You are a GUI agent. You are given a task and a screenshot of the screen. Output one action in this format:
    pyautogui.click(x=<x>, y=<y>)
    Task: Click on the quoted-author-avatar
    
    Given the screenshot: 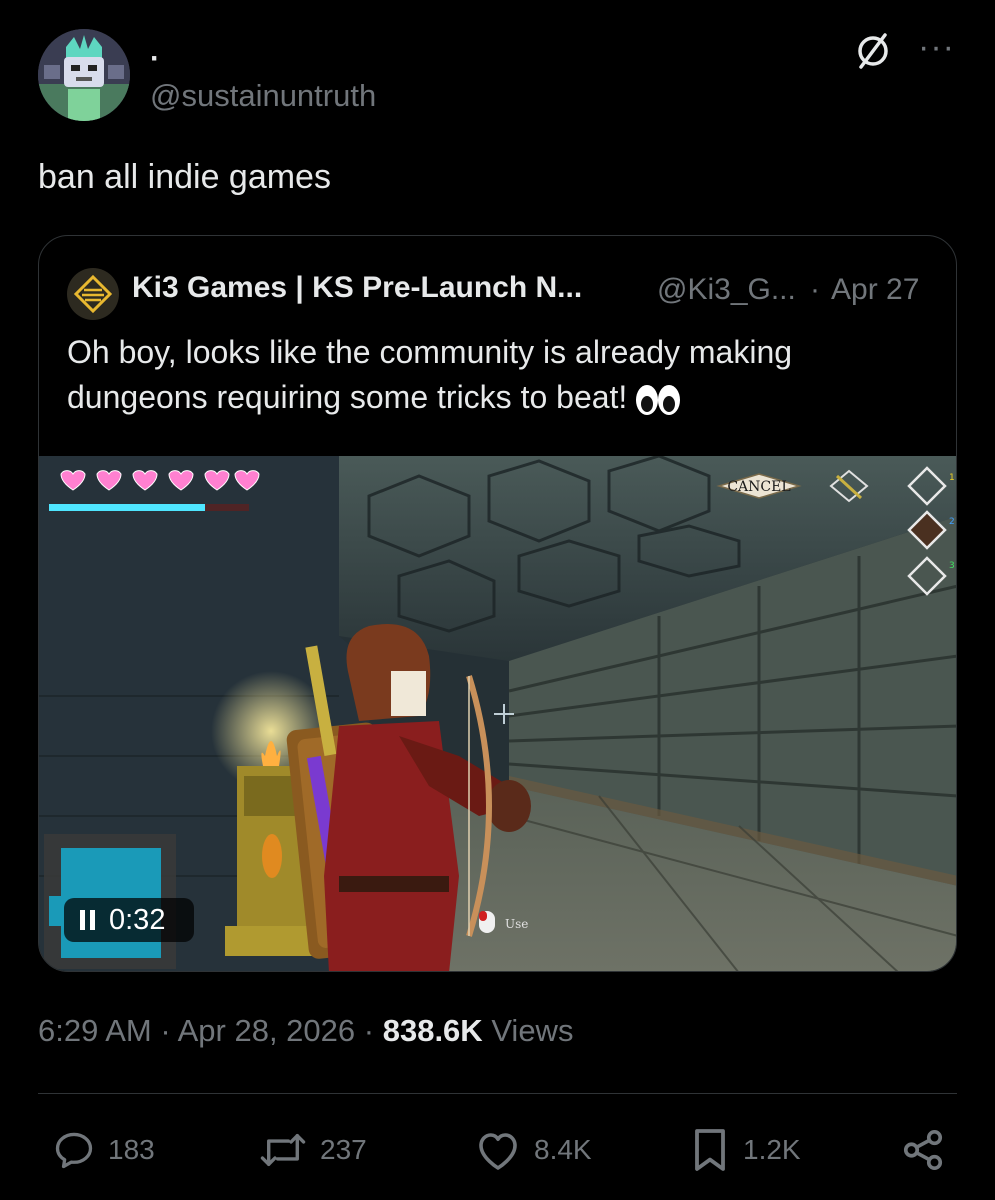 What is the action you would take?
    pyautogui.click(x=93, y=294)
    